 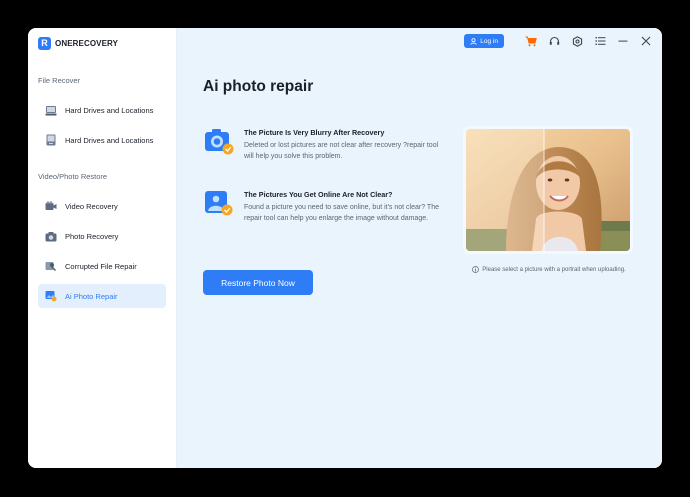 I want to click on sidebar-item-hard-drives: Hard Drives and Locations, so click(x=102, y=110).